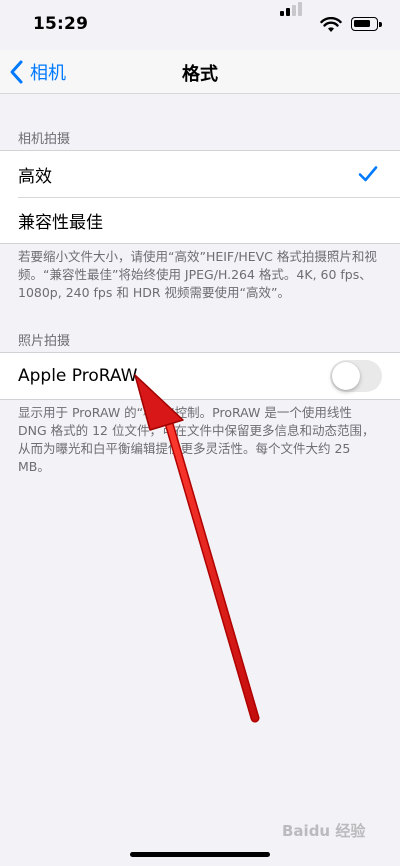 The height and width of the screenshot is (866, 400). I want to click on photo-capture-group: Apple ProRAW, so click(200, 376).